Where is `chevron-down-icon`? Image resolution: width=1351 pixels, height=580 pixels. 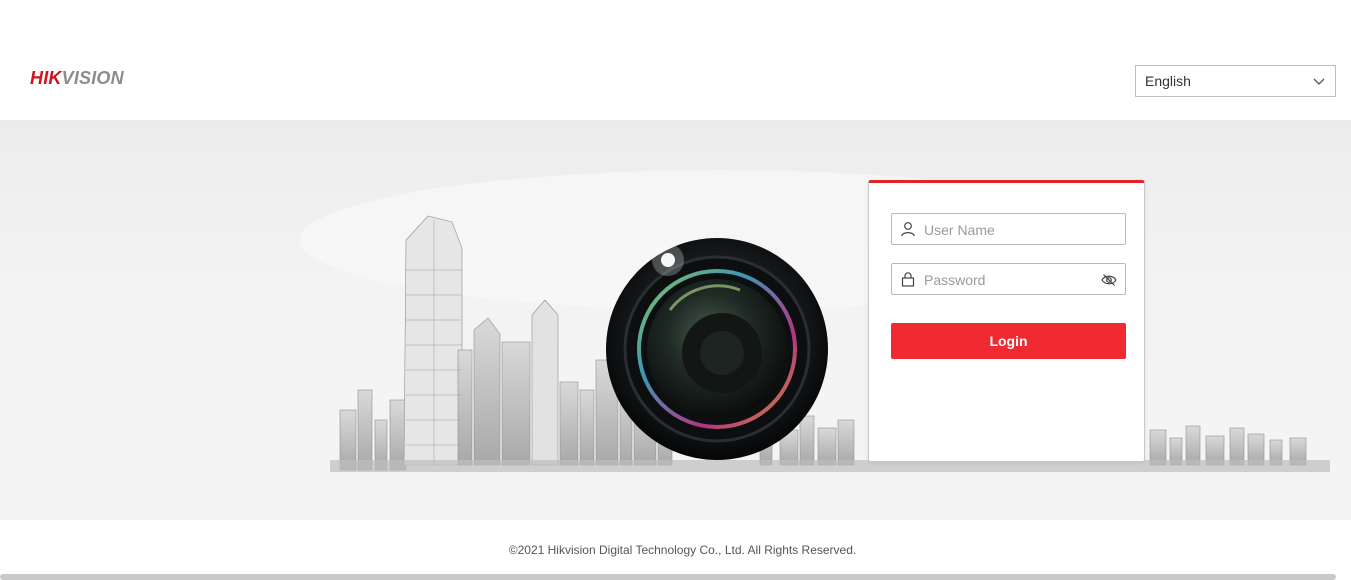 chevron-down-icon is located at coordinates (1319, 81).